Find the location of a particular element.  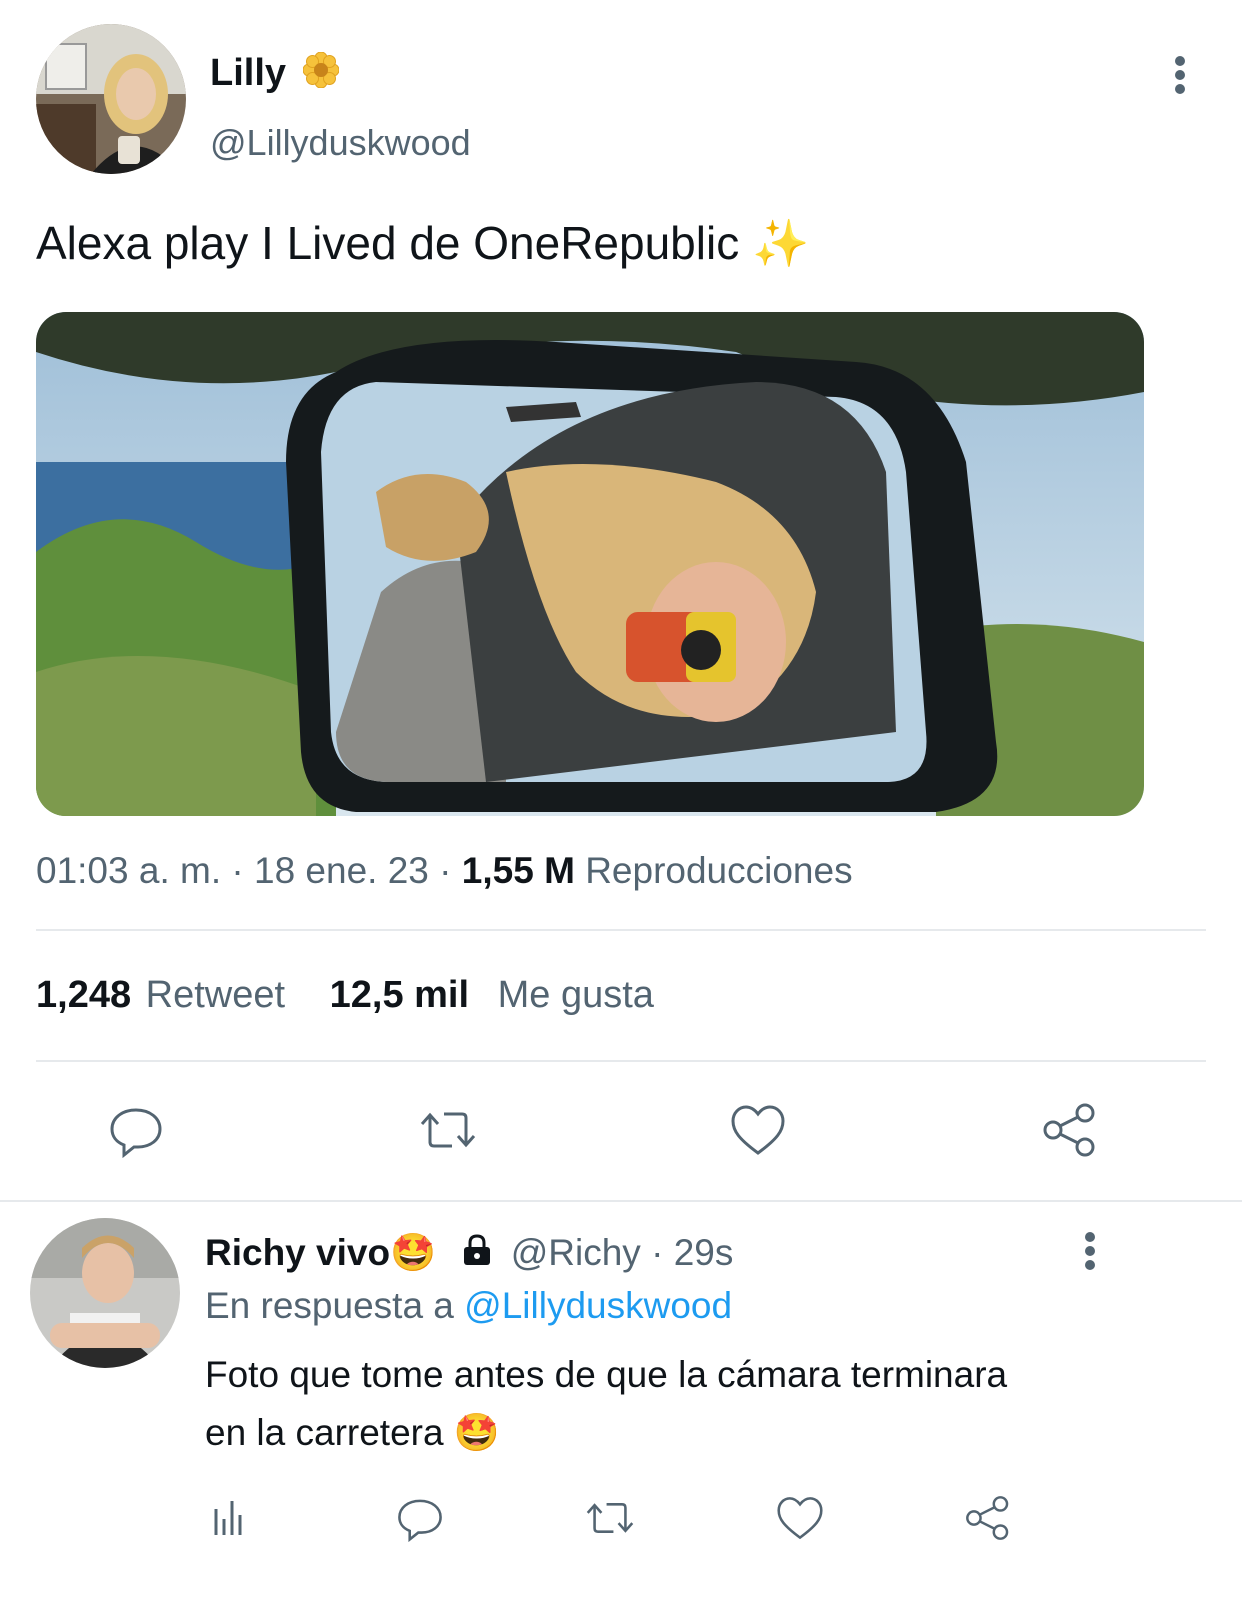

tweet-date: 18 ene. 23 is located at coordinates (341, 870).